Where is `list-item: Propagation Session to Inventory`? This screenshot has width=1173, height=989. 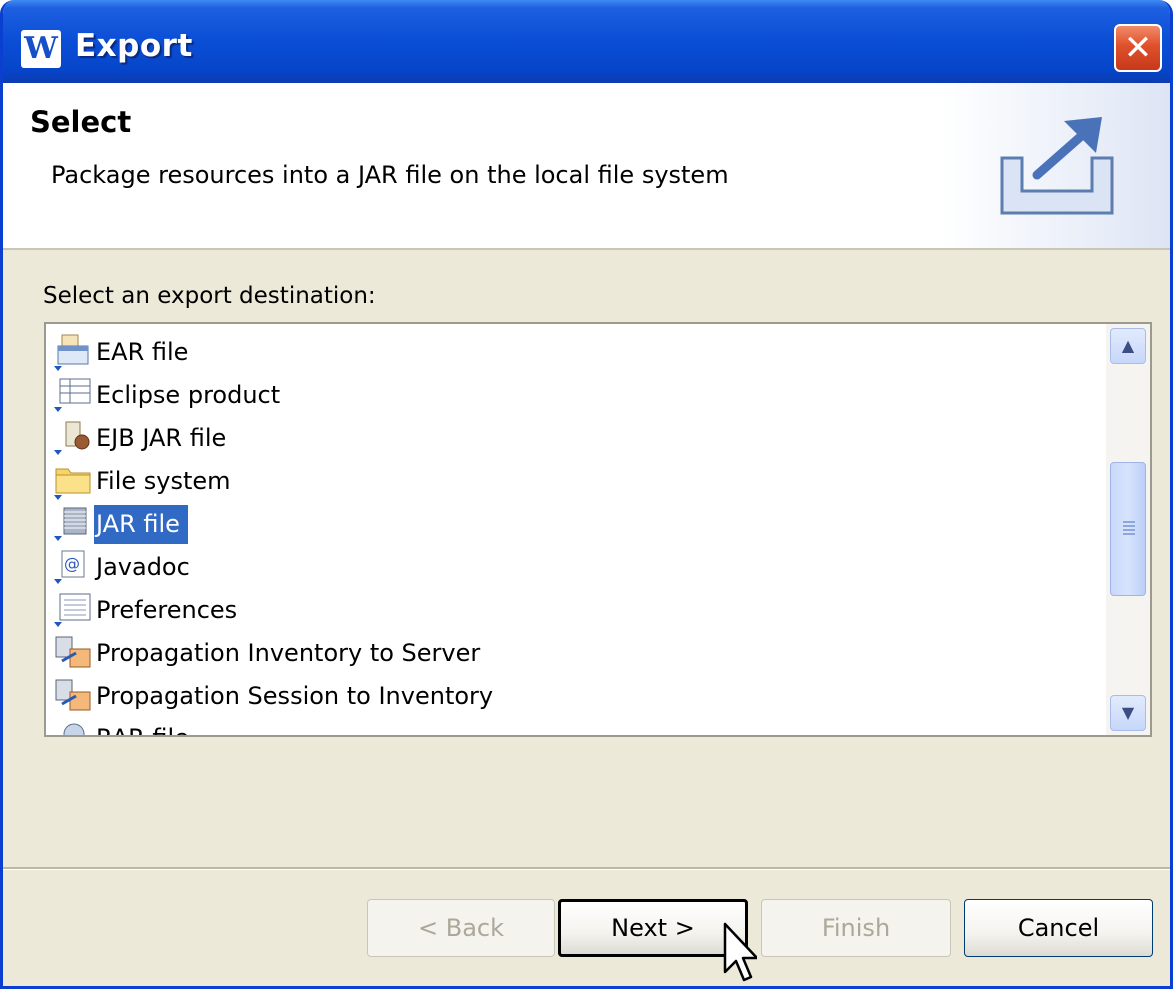
list-item: Propagation Session to Inventory is located at coordinates (276, 696).